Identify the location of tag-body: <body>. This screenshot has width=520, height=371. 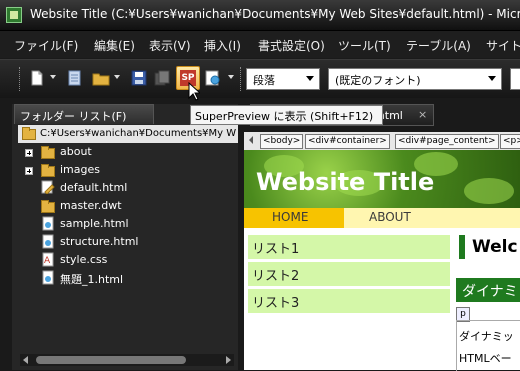
(282, 141).